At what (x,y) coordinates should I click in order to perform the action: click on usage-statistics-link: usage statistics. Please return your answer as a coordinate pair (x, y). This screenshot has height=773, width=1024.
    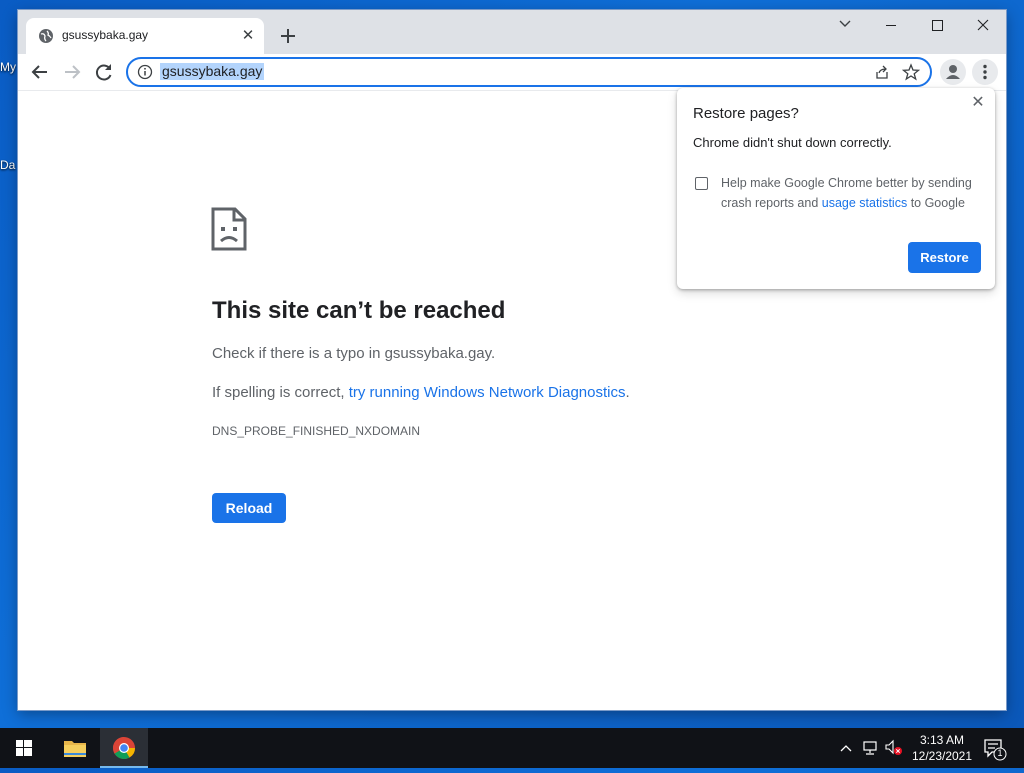
    Looking at the image, I should click on (864, 203).